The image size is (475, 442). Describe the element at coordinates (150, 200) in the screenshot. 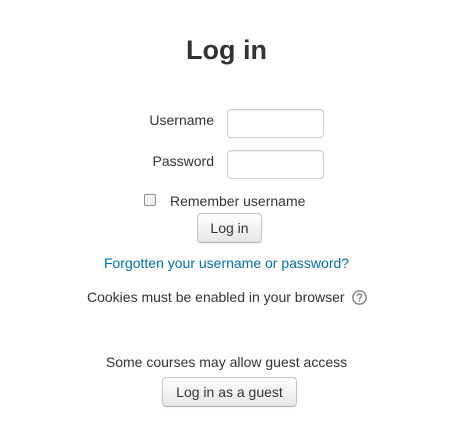

I see `remember-username-checkbox` at that location.